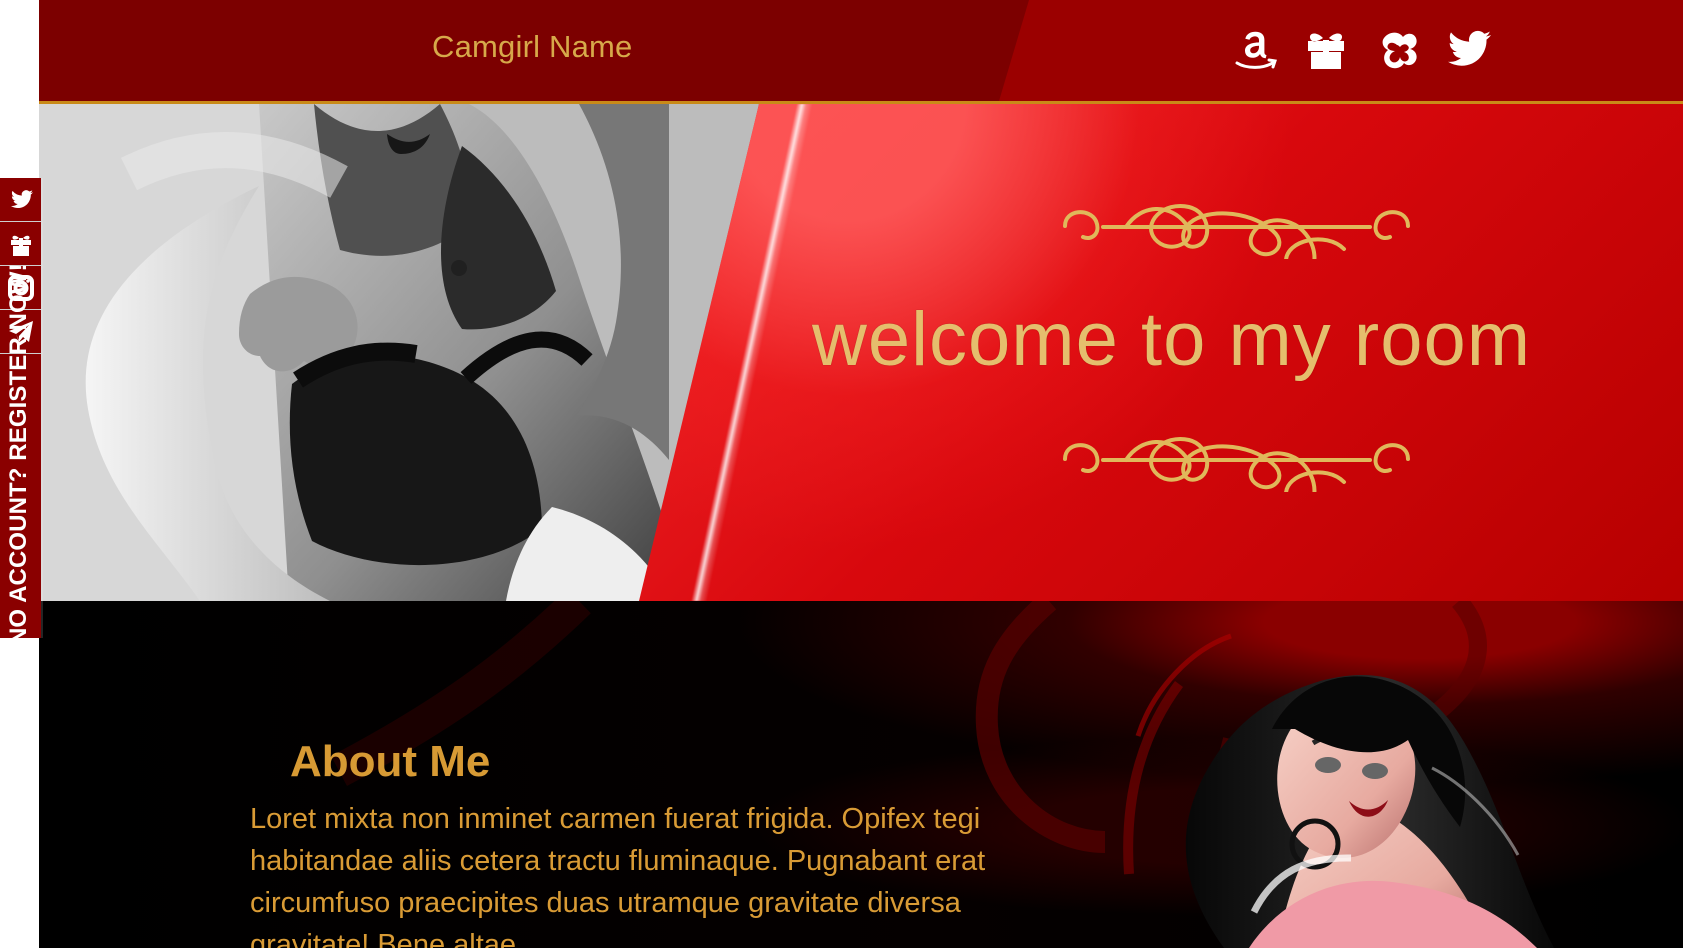 This screenshot has width=1683, height=948. Describe the element at coordinates (1236, 464) in the screenshot. I see `decorative-flourish-bottom` at that location.